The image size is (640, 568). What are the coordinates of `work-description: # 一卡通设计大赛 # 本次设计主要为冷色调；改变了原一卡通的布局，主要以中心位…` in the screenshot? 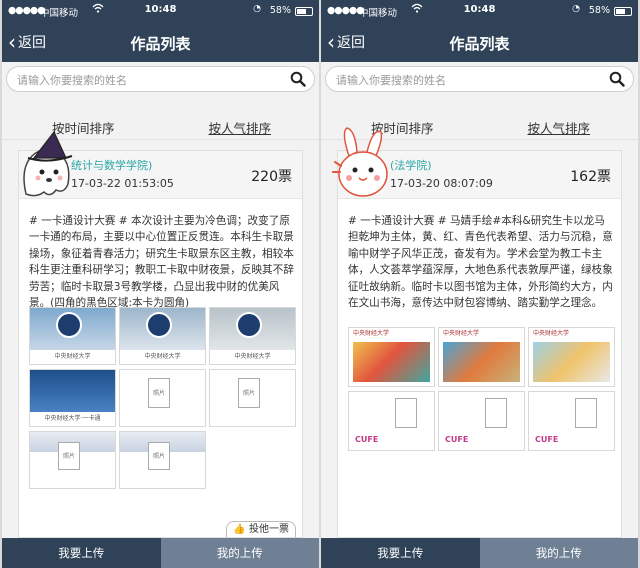 It's located at (161, 262).